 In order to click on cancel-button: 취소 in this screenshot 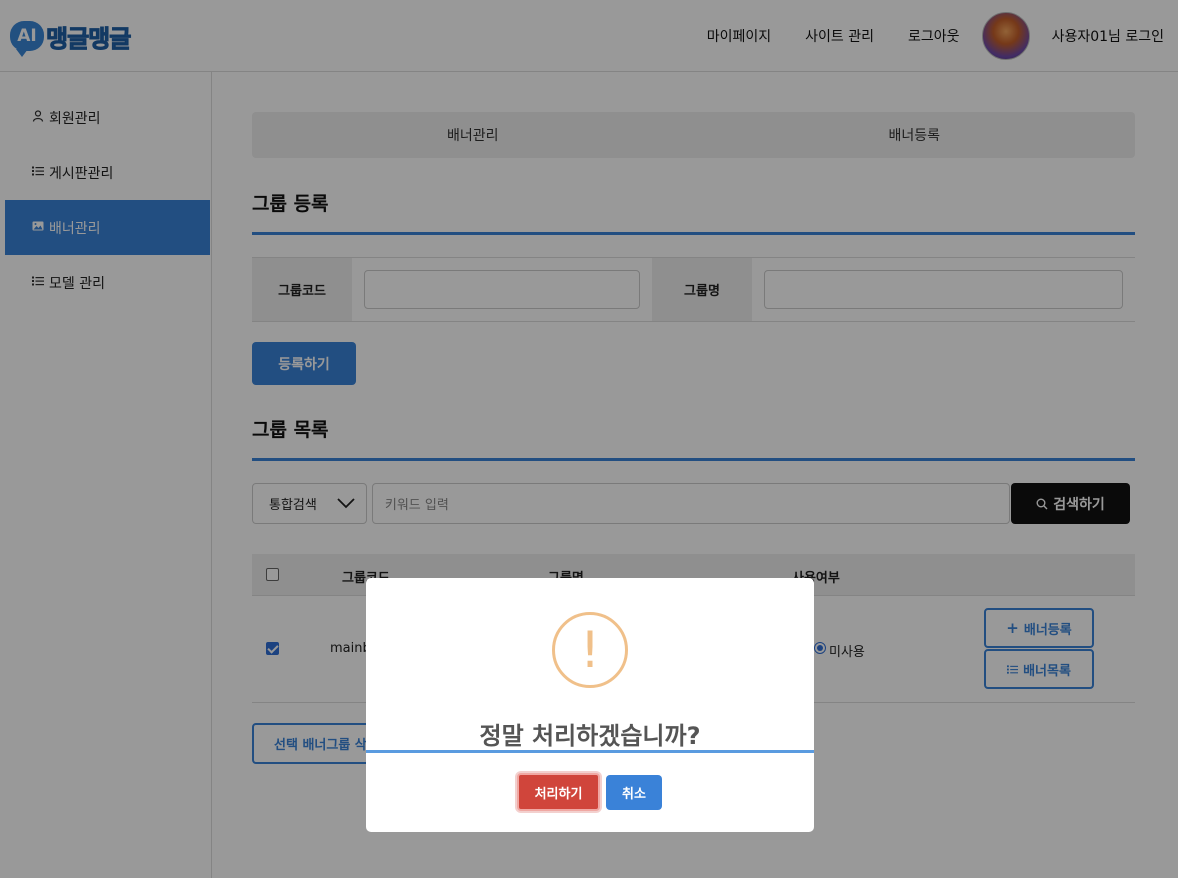, I will do `click(634, 792)`.